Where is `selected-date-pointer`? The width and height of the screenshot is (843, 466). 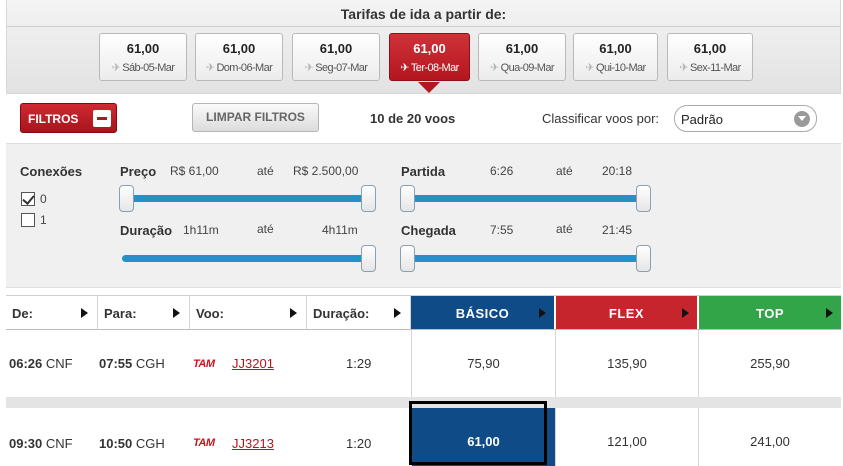 selected-date-pointer is located at coordinates (429, 87).